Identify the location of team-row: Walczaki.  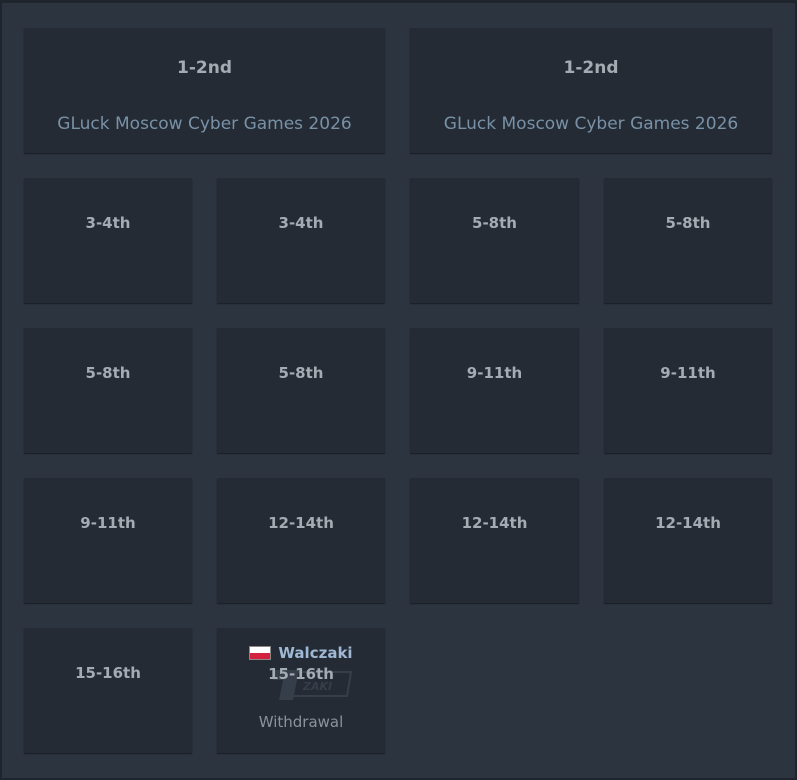
(301, 653).